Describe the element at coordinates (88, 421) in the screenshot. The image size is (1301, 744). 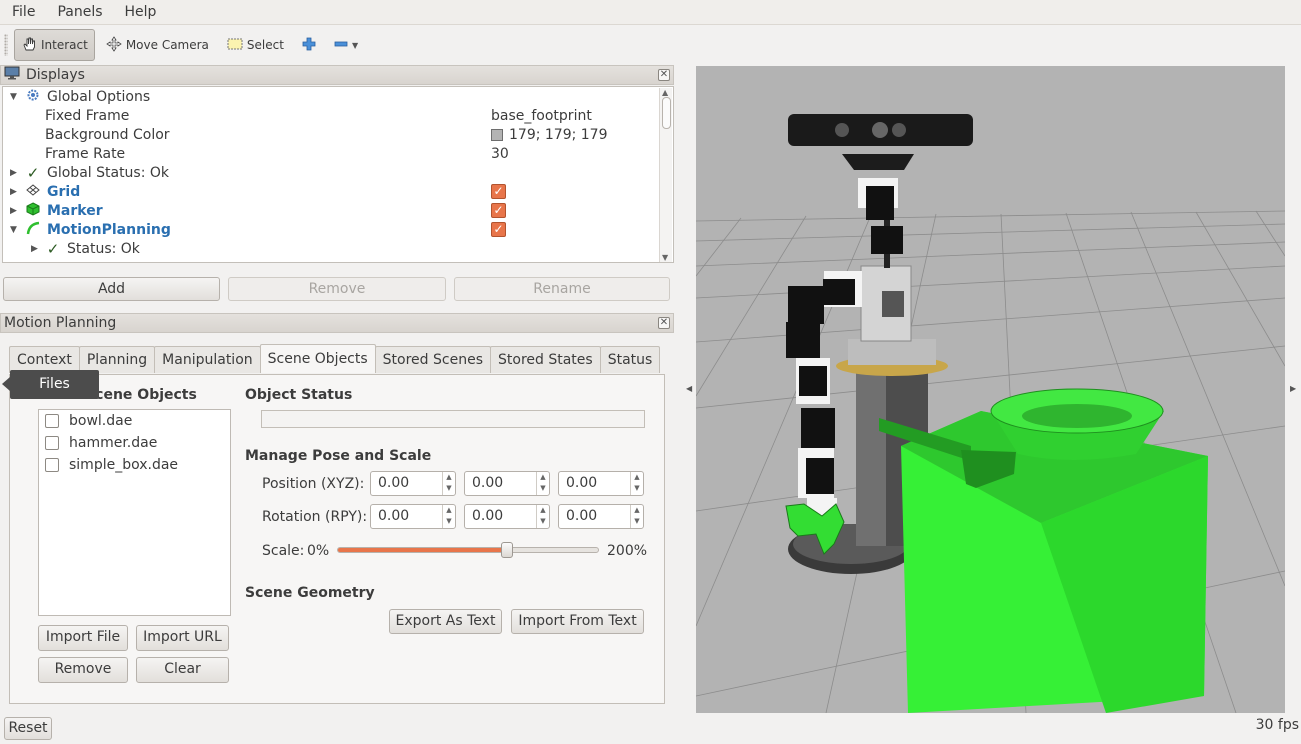
I see `list-item: bowl.dae` at that location.